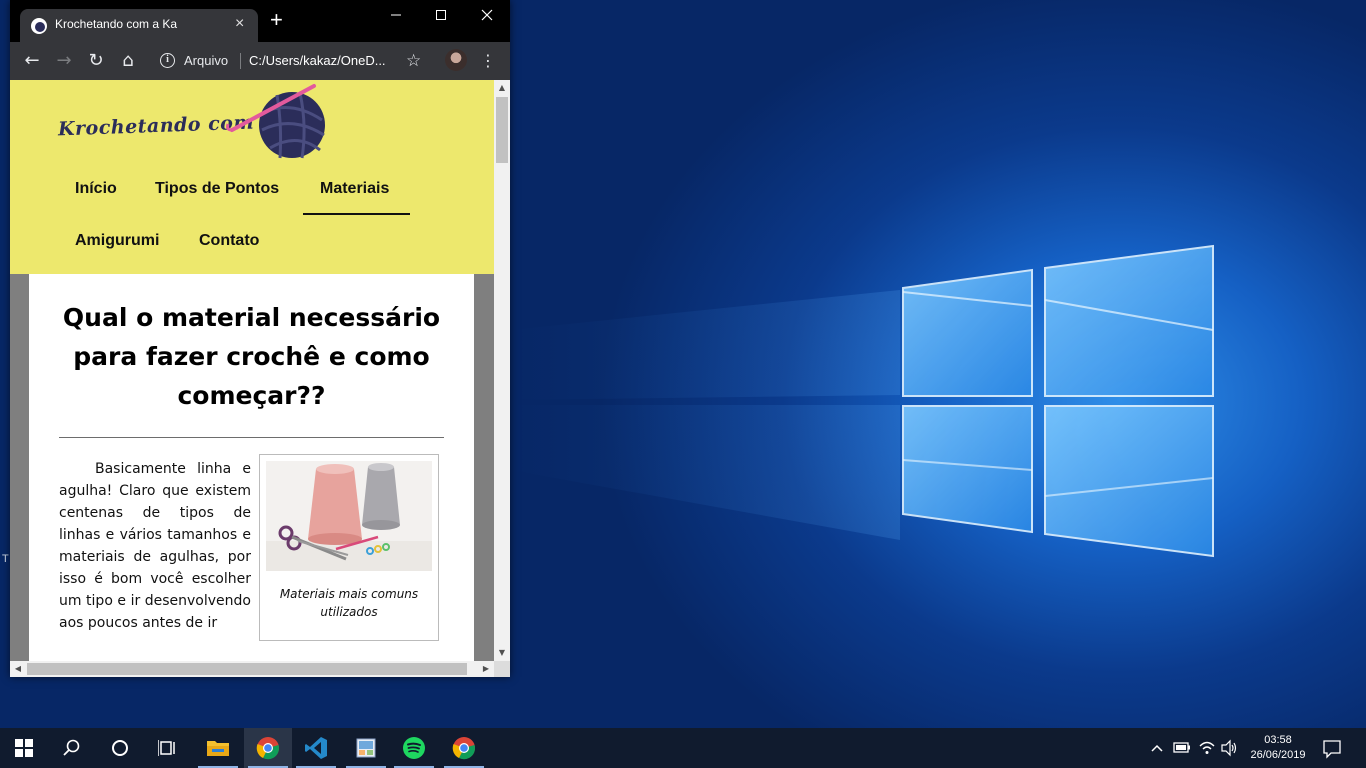  What do you see at coordinates (217, 189) in the screenshot?
I see `nav-tipos-de-pontos: Tipos de Pontos` at bounding box center [217, 189].